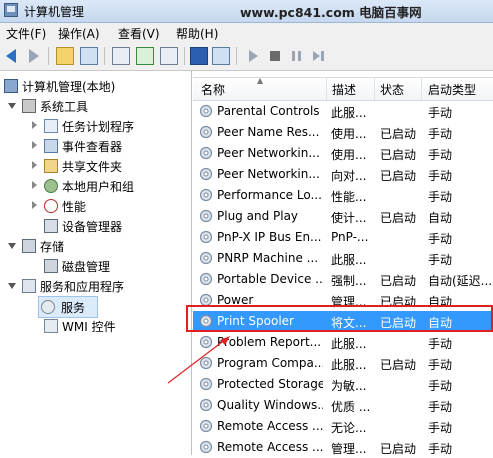  Describe the element at coordinates (198, 360) in the screenshot. I see `pointer-arrow` at that location.